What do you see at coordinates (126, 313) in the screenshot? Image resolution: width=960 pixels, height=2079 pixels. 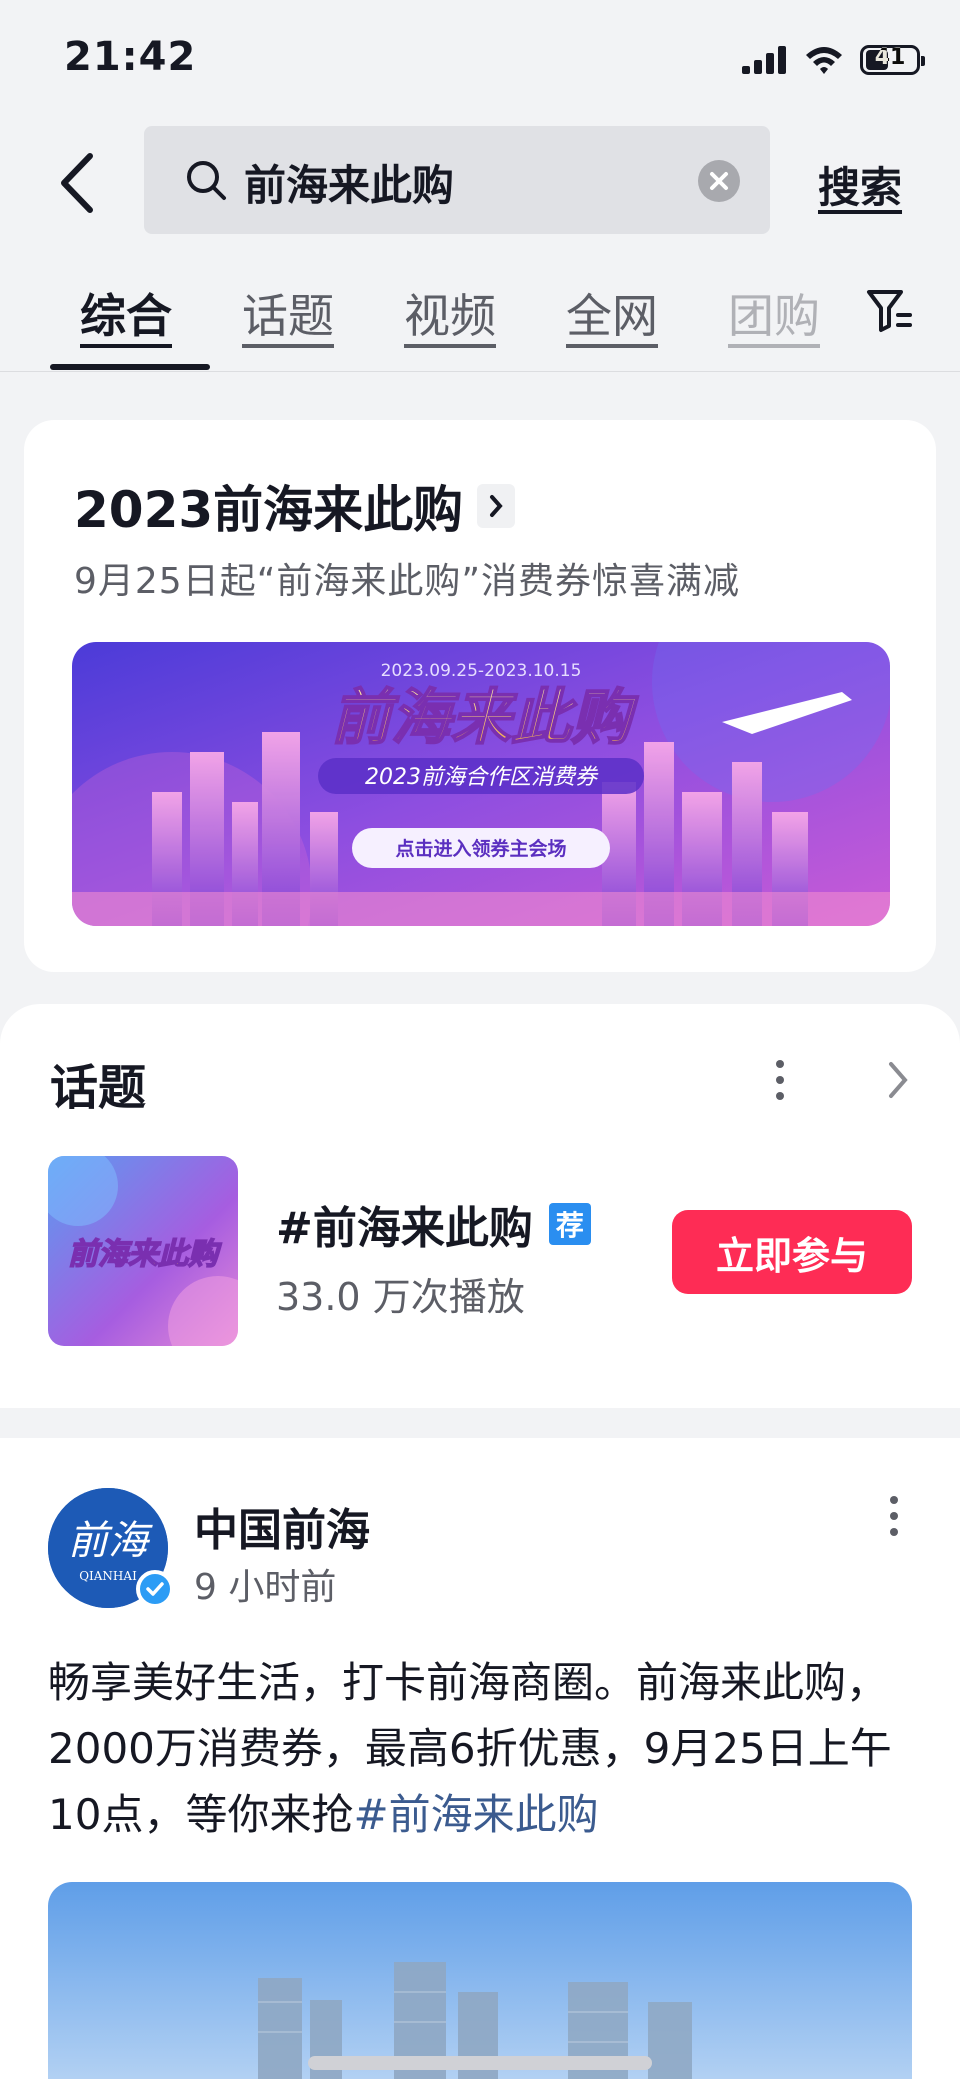 I see `tab-general: 综合` at bounding box center [126, 313].